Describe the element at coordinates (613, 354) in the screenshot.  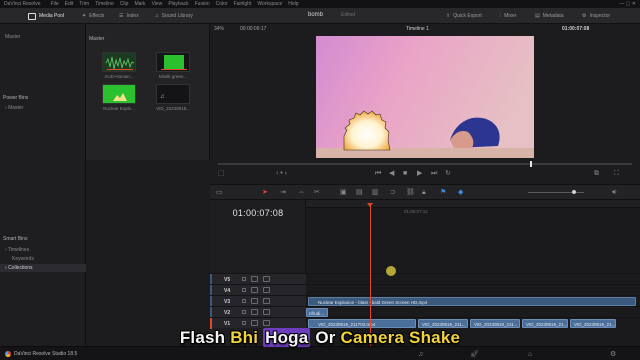
I see `settings-icon: ⚙` at that location.